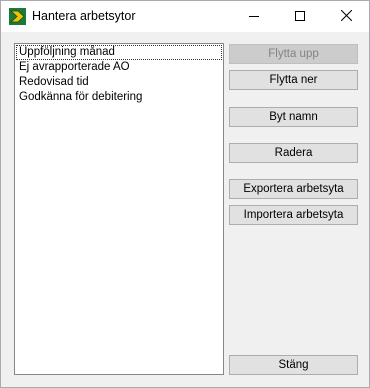 The height and width of the screenshot is (388, 370). I want to click on list-item: Godkänna för debitering, so click(119, 97).